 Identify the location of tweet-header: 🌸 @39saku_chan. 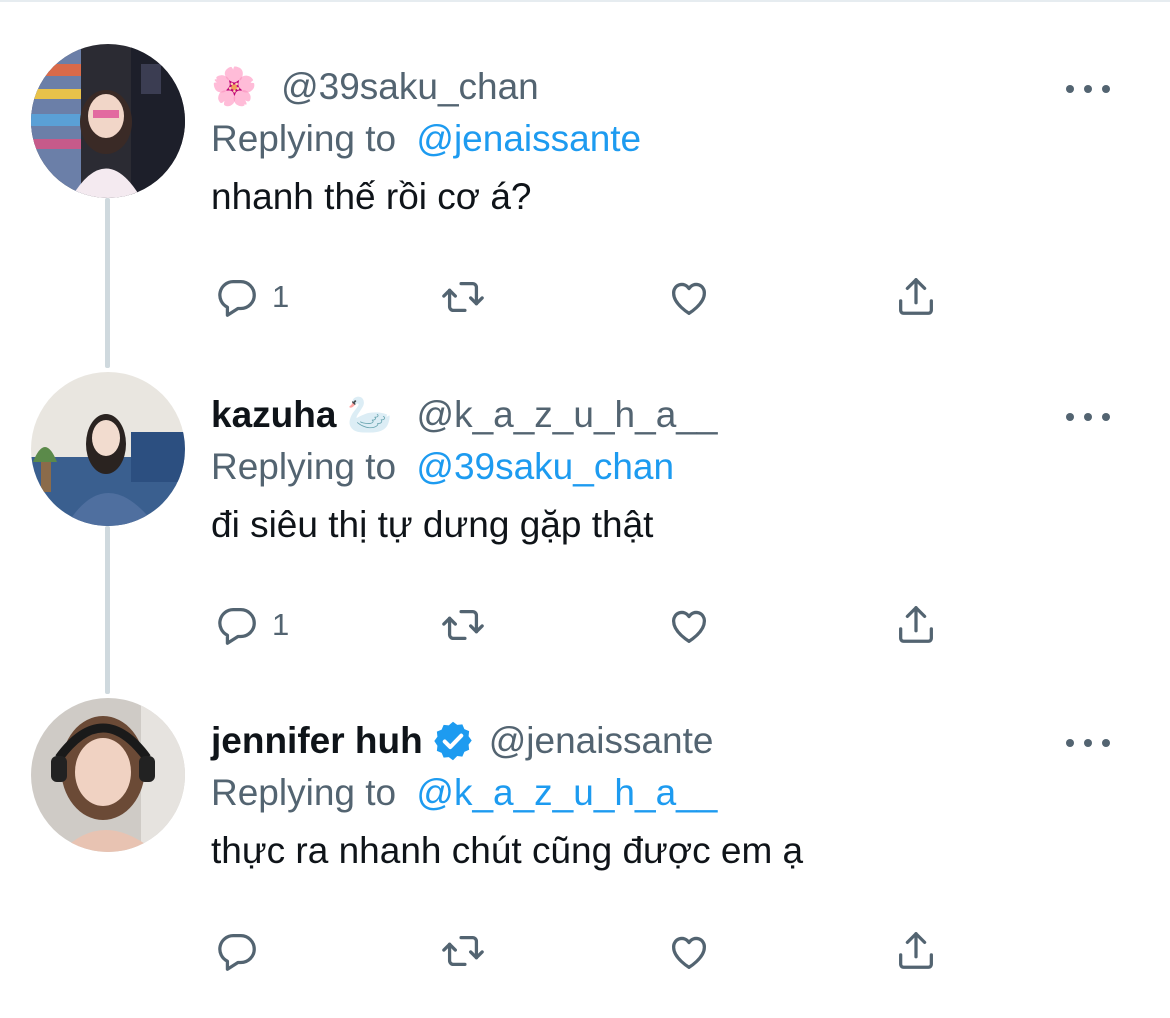
(375, 87).